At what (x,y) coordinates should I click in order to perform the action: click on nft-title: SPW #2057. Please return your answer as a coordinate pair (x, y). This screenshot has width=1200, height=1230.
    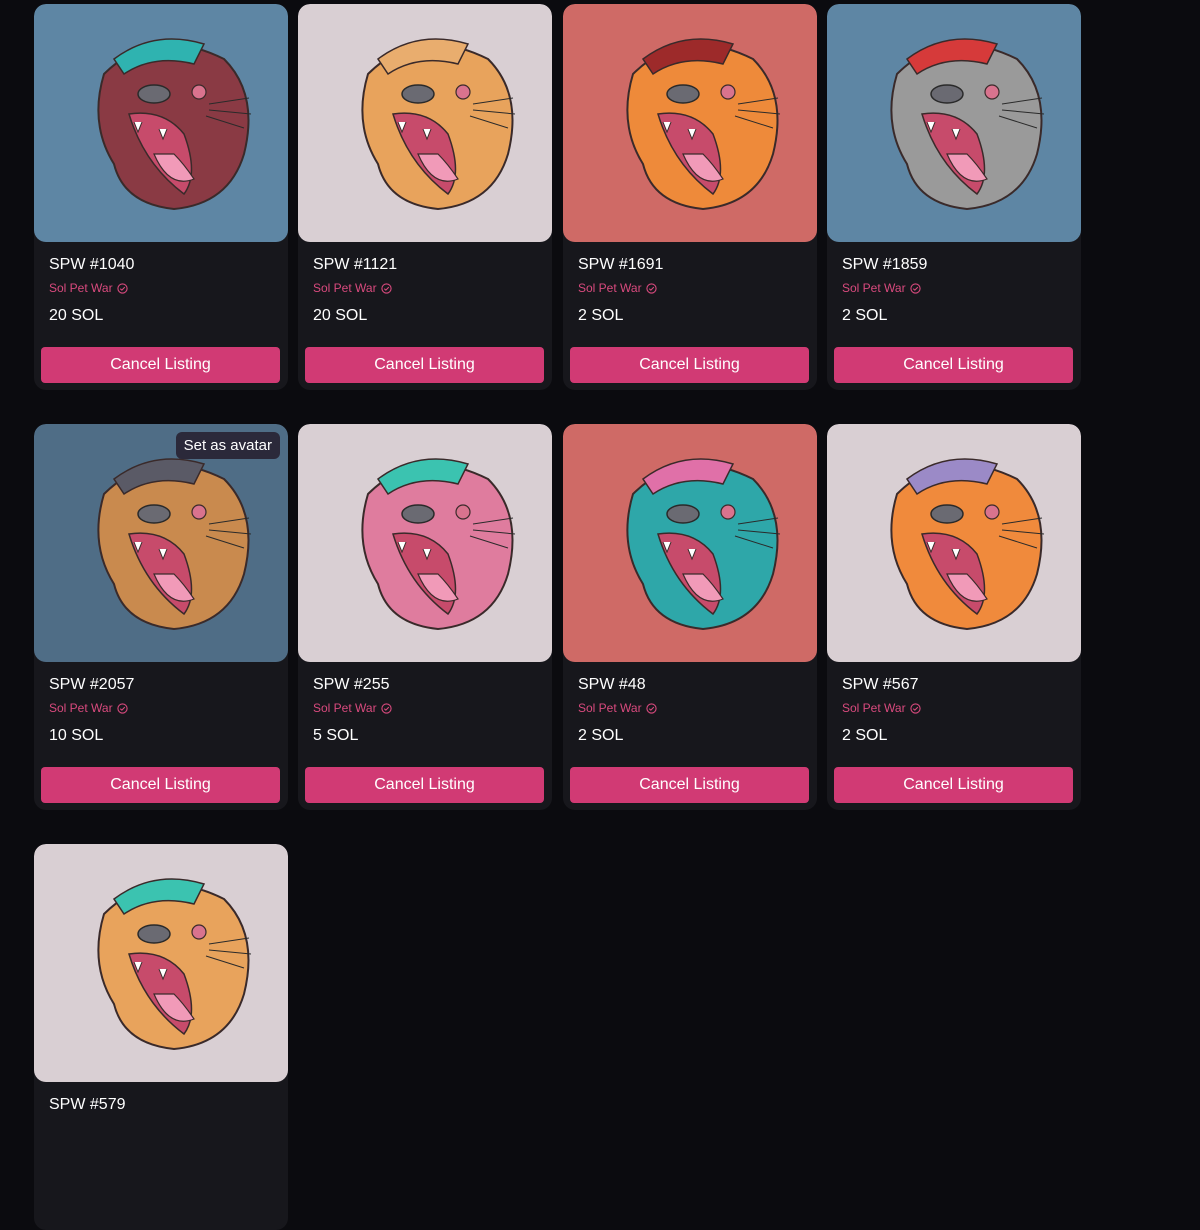
    Looking at the image, I should click on (92, 684).